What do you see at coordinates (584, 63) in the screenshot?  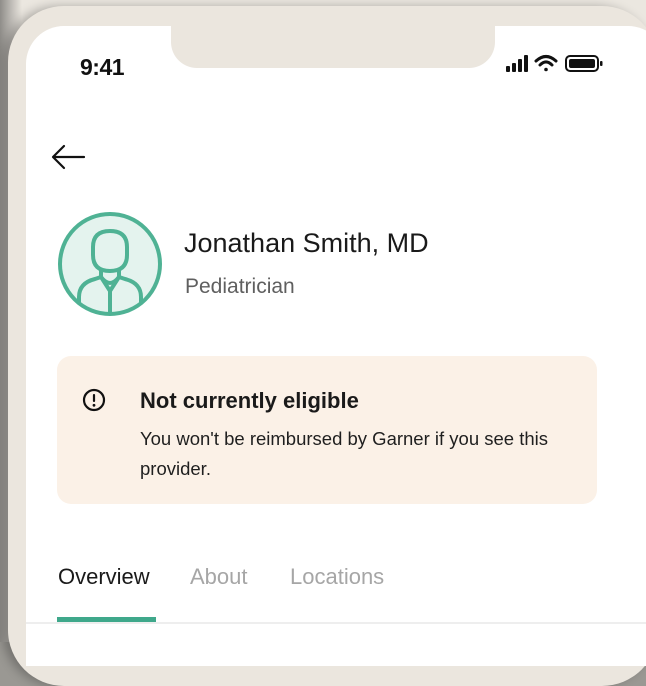 I see `battery-icon` at bounding box center [584, 63].